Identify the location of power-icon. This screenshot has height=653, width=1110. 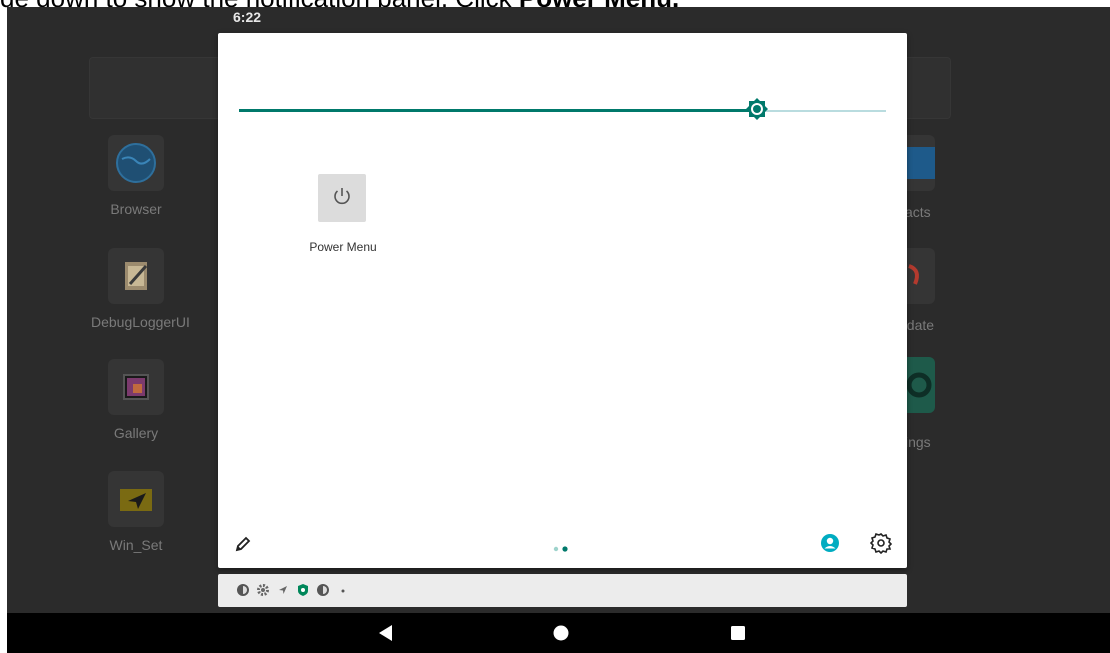
(342, 198).